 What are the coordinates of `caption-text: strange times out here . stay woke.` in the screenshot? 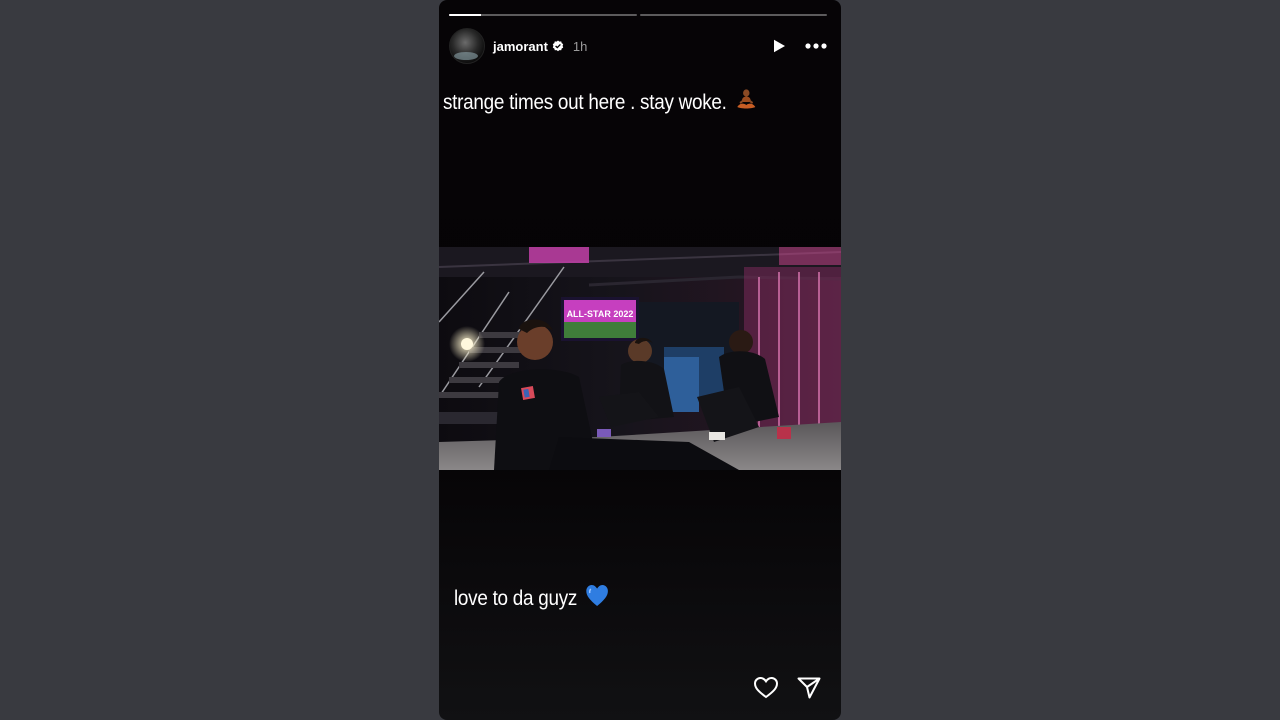 It's located at (585, 102).